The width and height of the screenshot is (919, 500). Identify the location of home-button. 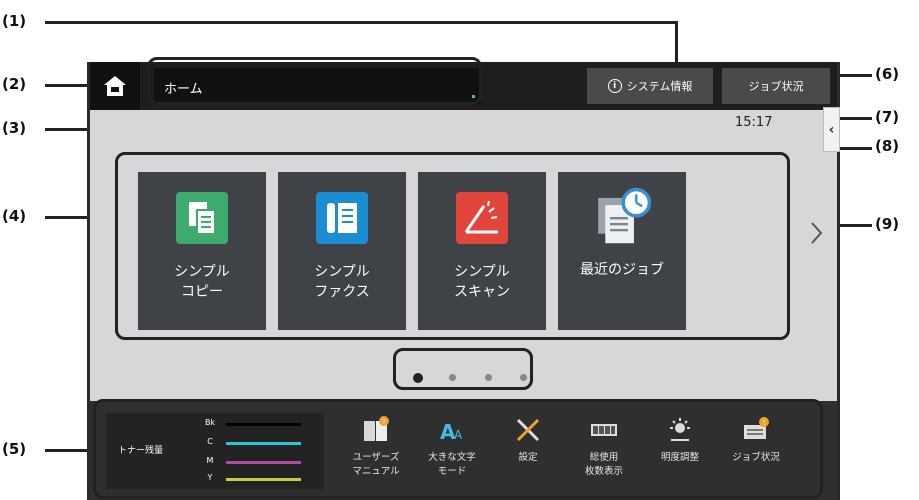
(115, 86).